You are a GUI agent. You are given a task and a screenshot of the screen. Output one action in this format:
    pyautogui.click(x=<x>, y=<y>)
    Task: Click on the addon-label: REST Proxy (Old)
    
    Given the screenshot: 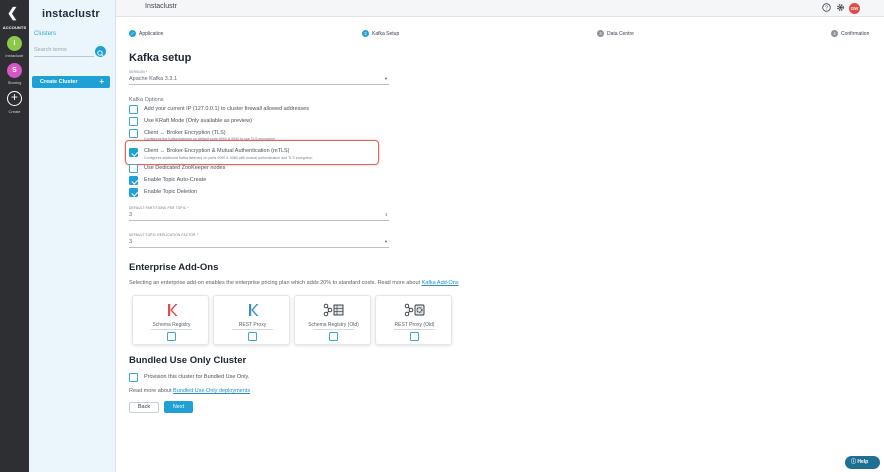 What is the action you would take?
    pyautogui.click(x=414, y=325)
    